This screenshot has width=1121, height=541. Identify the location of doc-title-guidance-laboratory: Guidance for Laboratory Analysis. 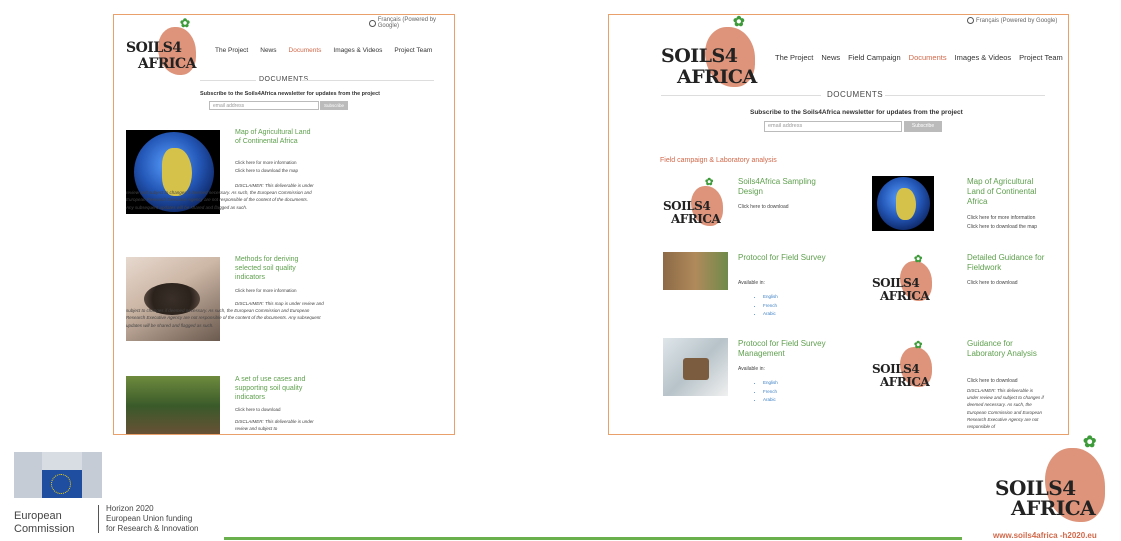
(1004, 349).